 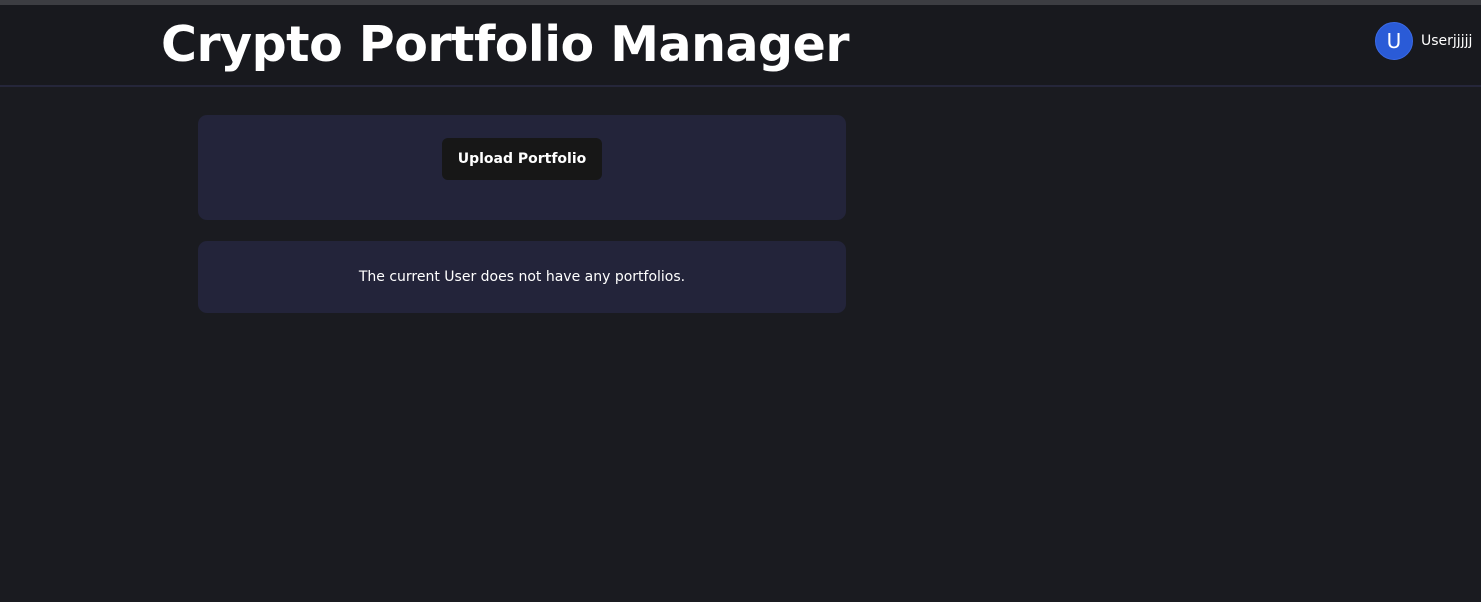 What do you see at coordinates (505, 44) in the screenshot?
I see `page-title: Crypto Portfolio Manager` at bounding box center [505, 44].